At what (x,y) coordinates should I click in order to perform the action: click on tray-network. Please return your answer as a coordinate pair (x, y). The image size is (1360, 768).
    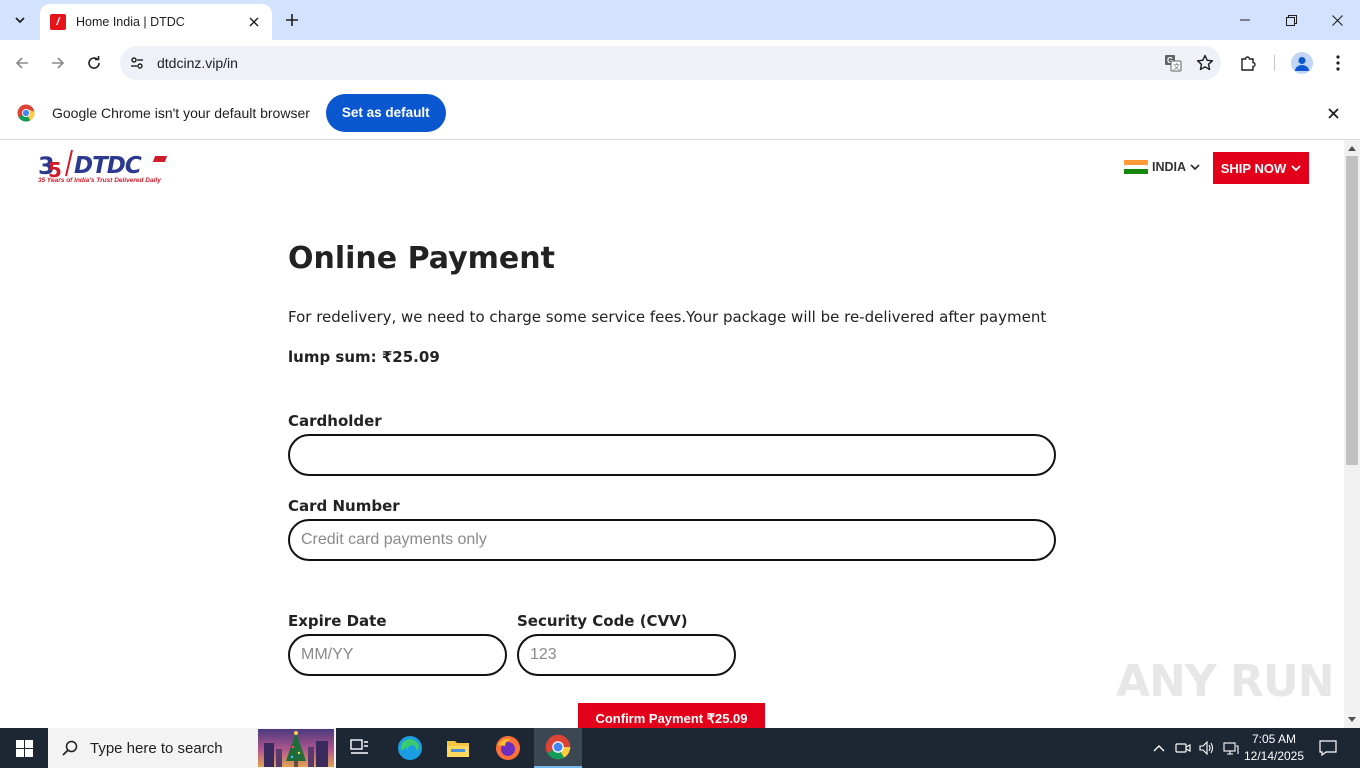
    Looking at the image, I should click on (1231, 748).